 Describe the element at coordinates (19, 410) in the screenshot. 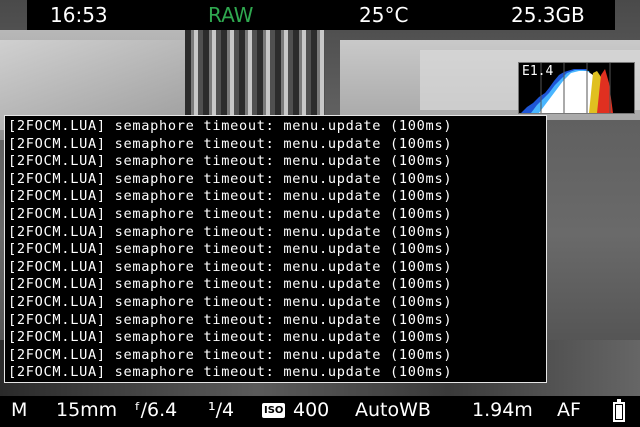

I see `shooting-mode: M` at that location.